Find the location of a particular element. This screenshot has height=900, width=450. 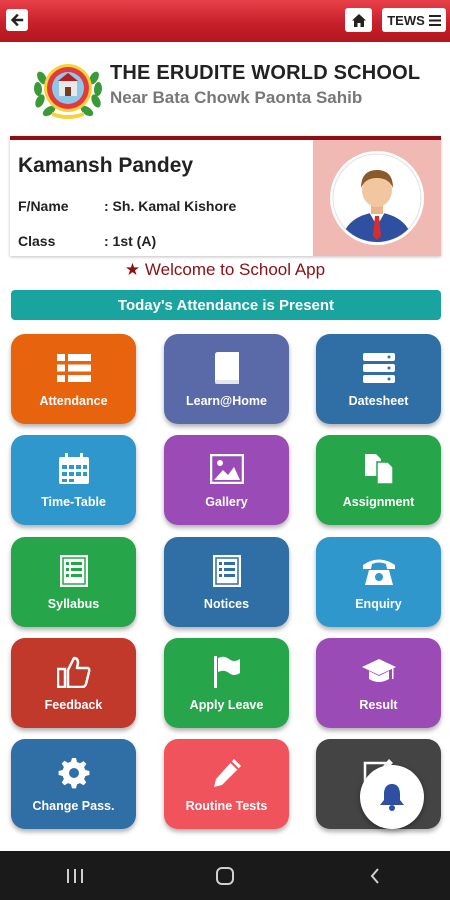

recents-icon is located at coordinates (75, 875).